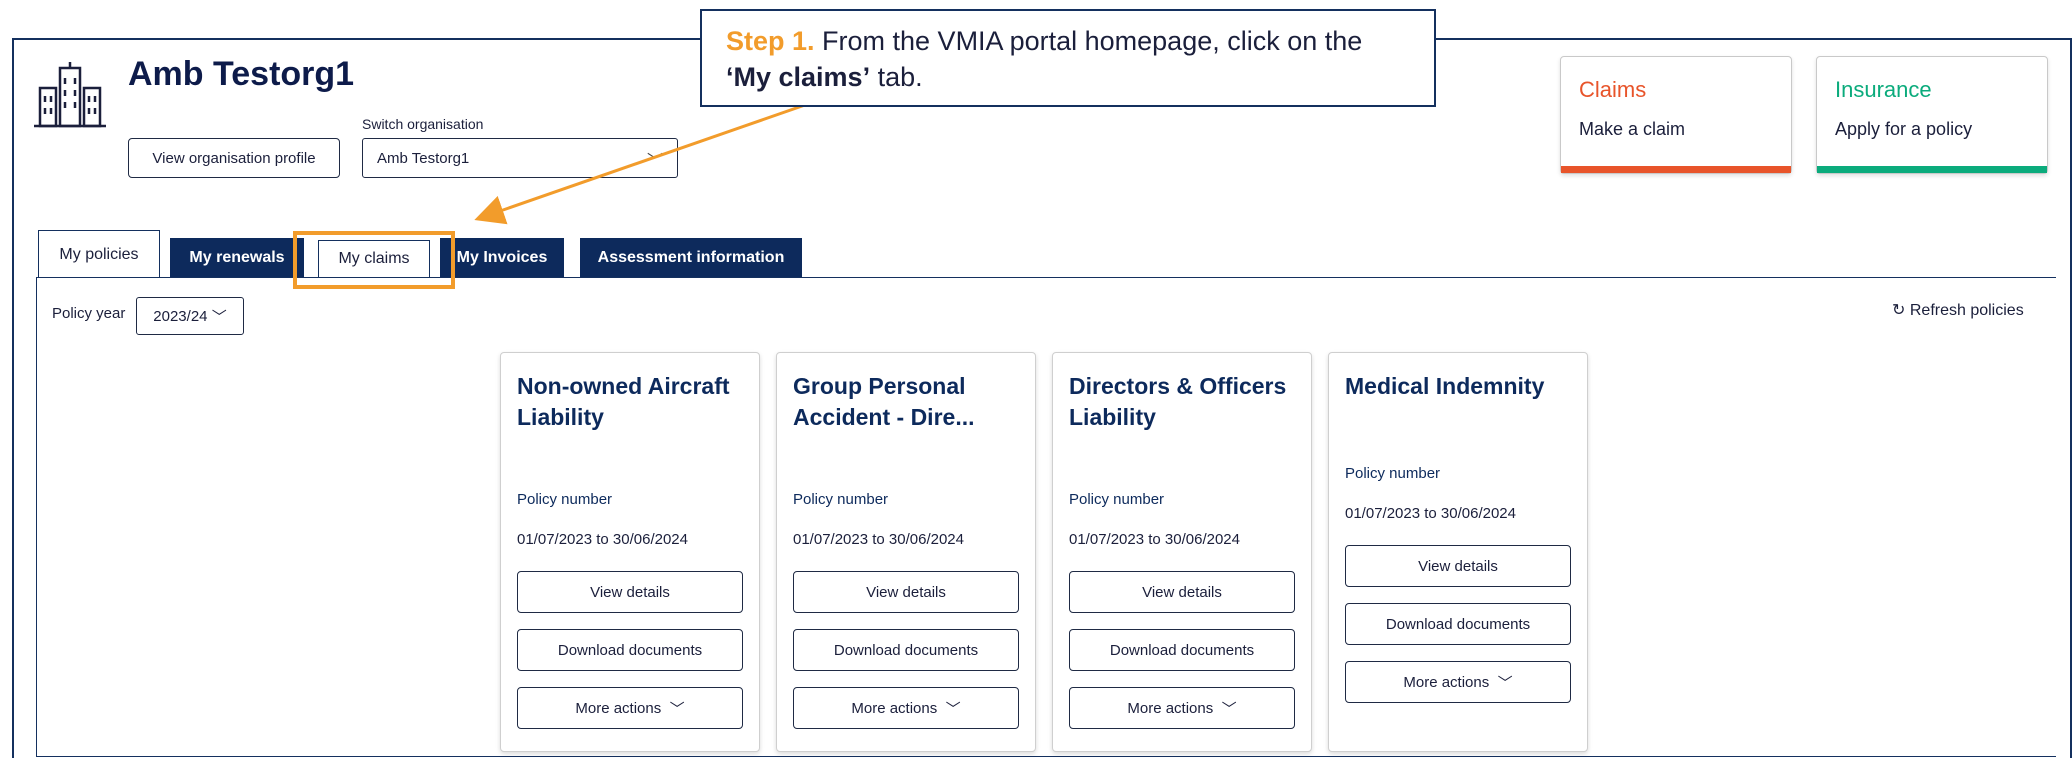 The width and height of the screenshot is (2072, 758). Describe the element at coordinates (770, 41) in the screenshot. I see `callout-step: Step 1.` at that location.